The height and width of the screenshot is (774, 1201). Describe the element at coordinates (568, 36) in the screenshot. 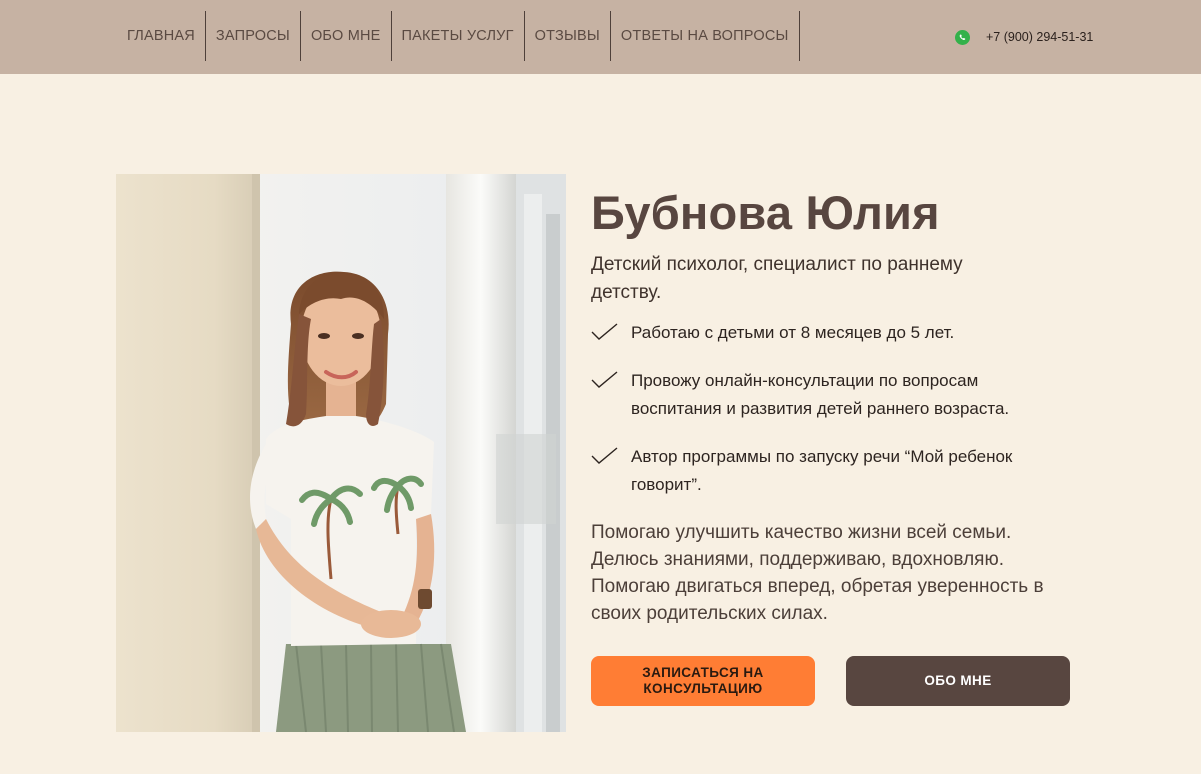

I see `nav-item-reviews: ОТЗЫВЫ` at that location.